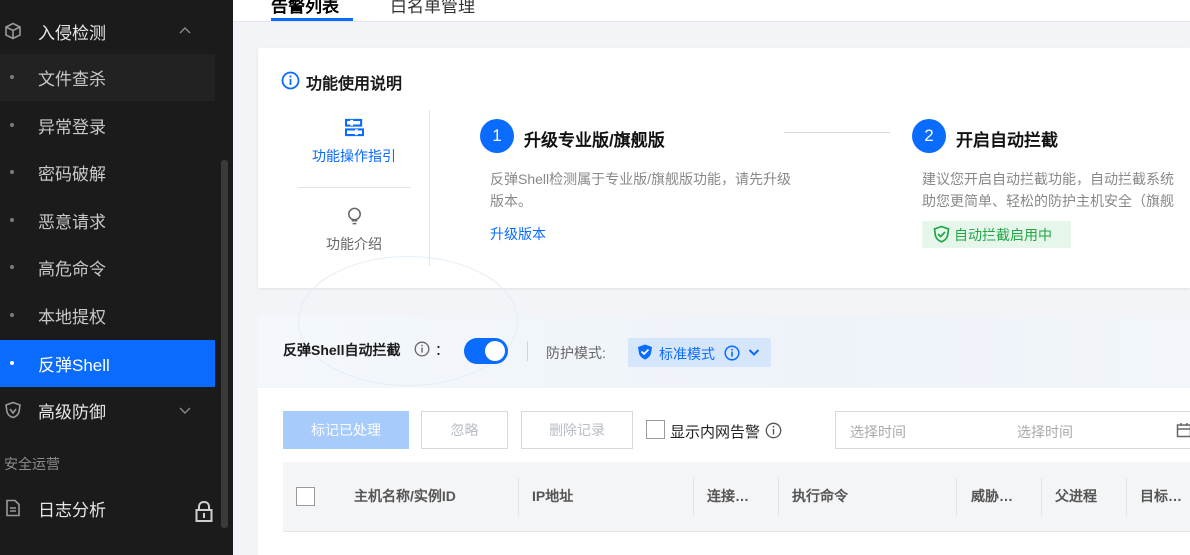  What do you see at coordinates (107, 508) in the screenshot?
I see `sidebar-item-log-analysis: 日志分析` at bounding box center [107, 508].